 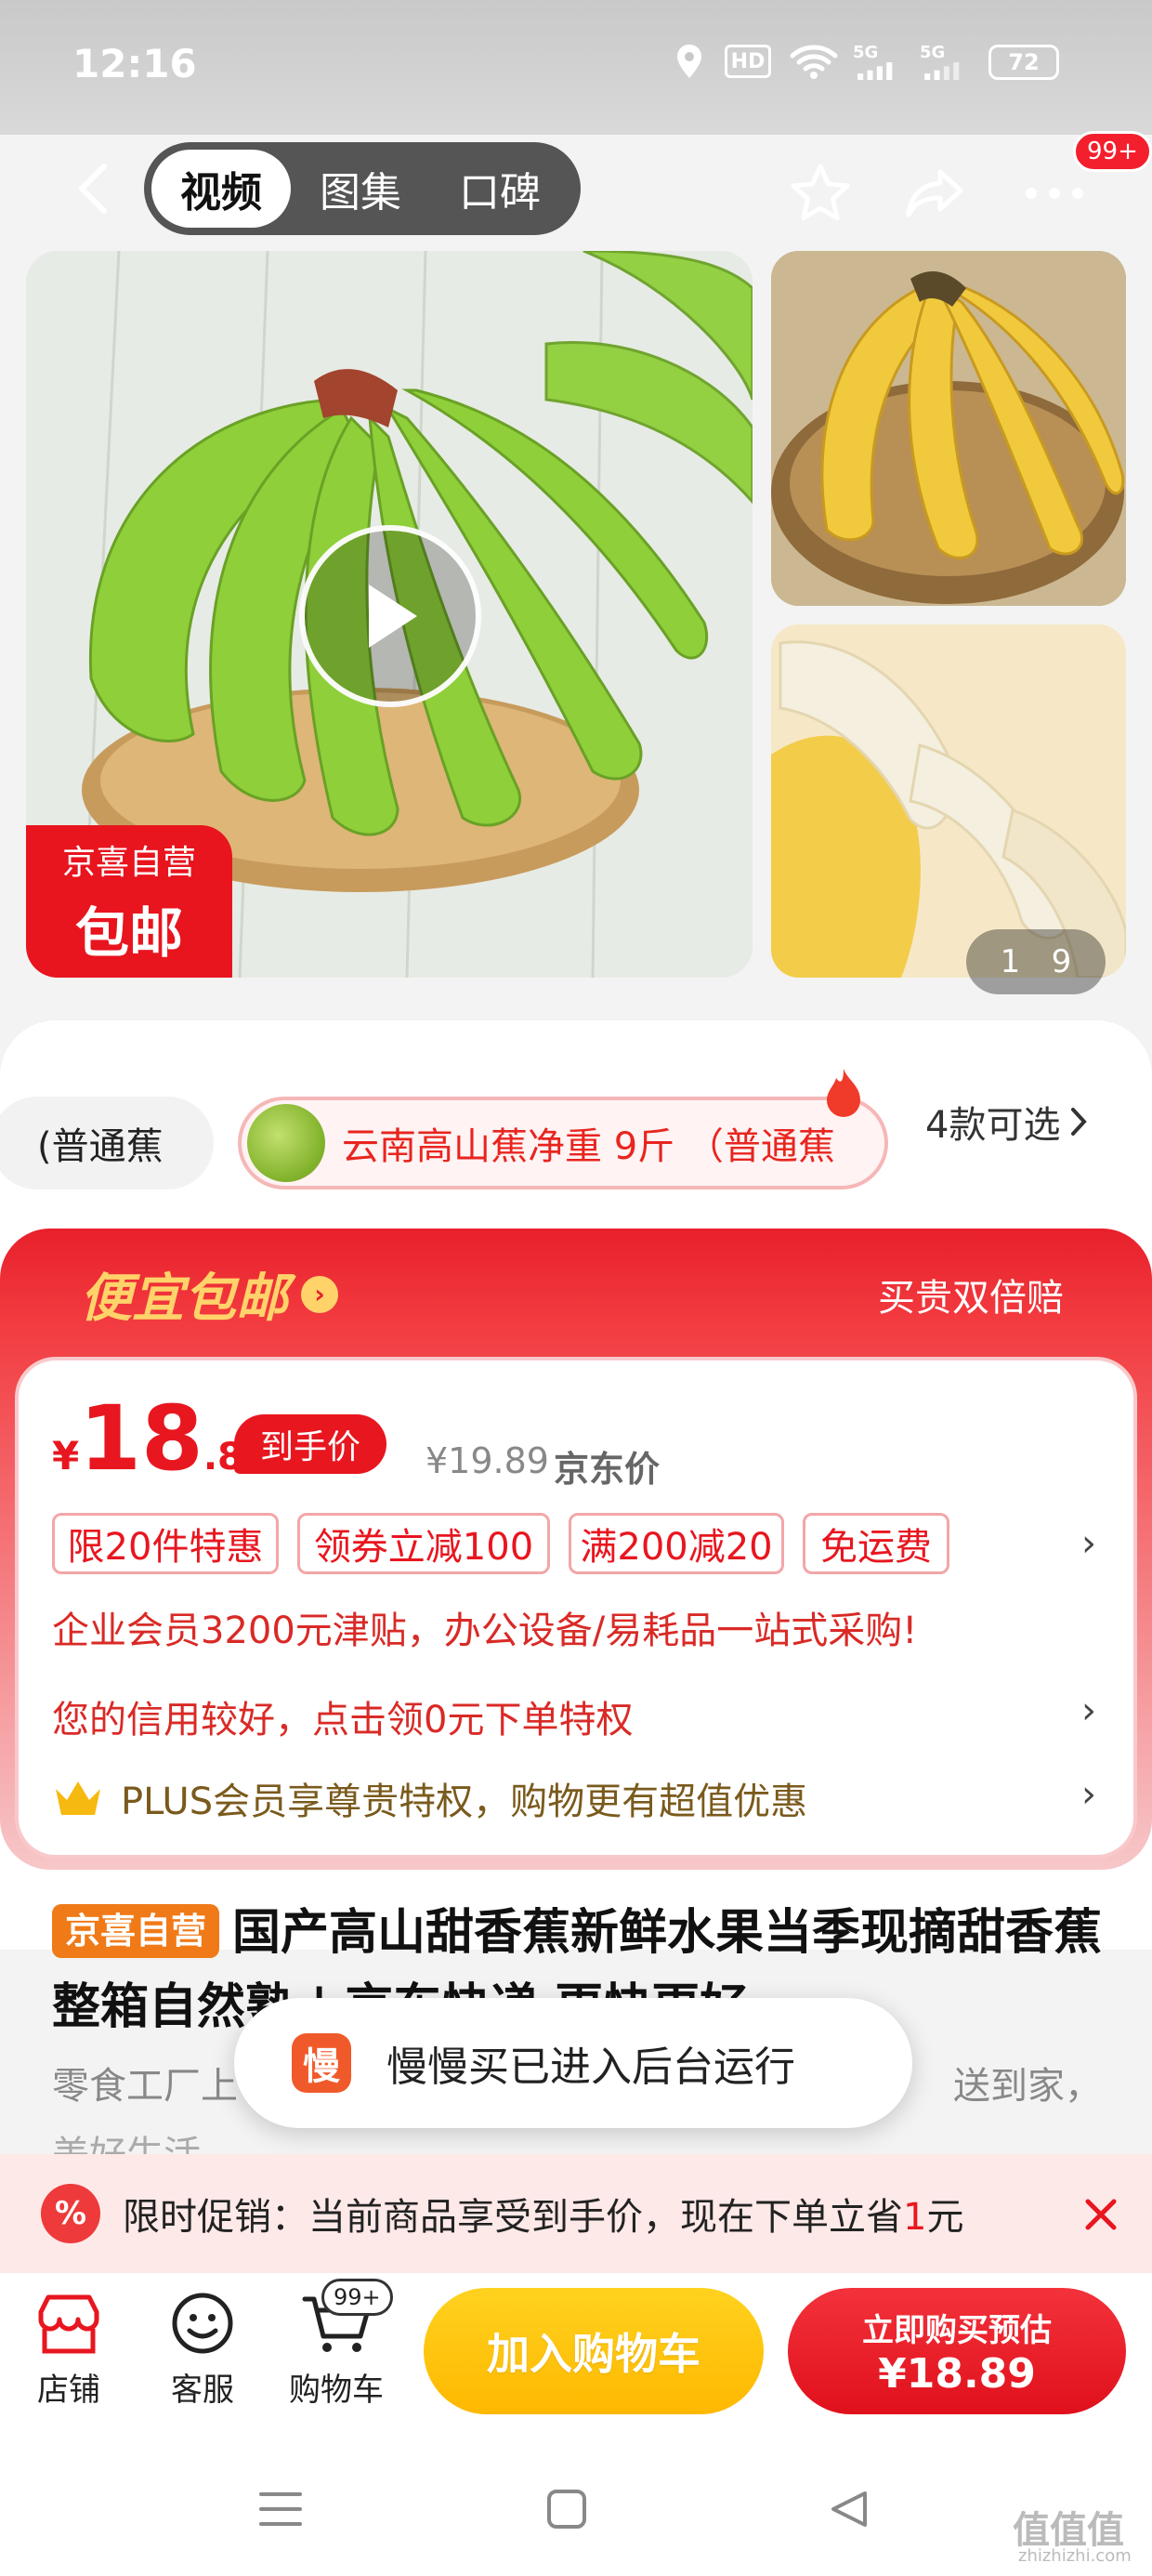 I want to click on variant-thumbnail, so click(x=286, y=1143).